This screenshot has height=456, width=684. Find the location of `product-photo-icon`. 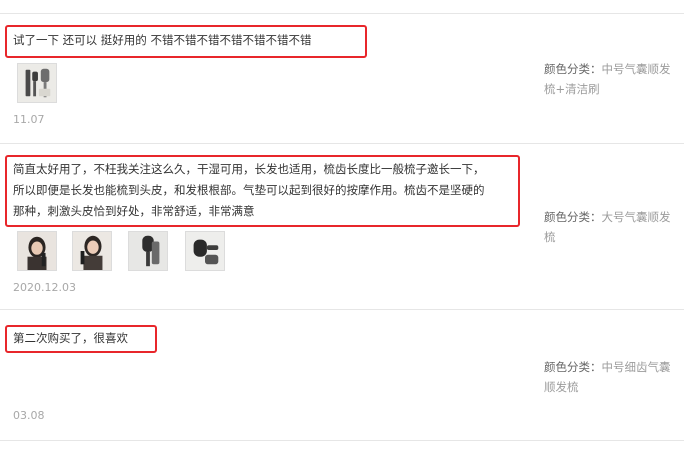

product-photo-icon is located at coordinates (37, 83).